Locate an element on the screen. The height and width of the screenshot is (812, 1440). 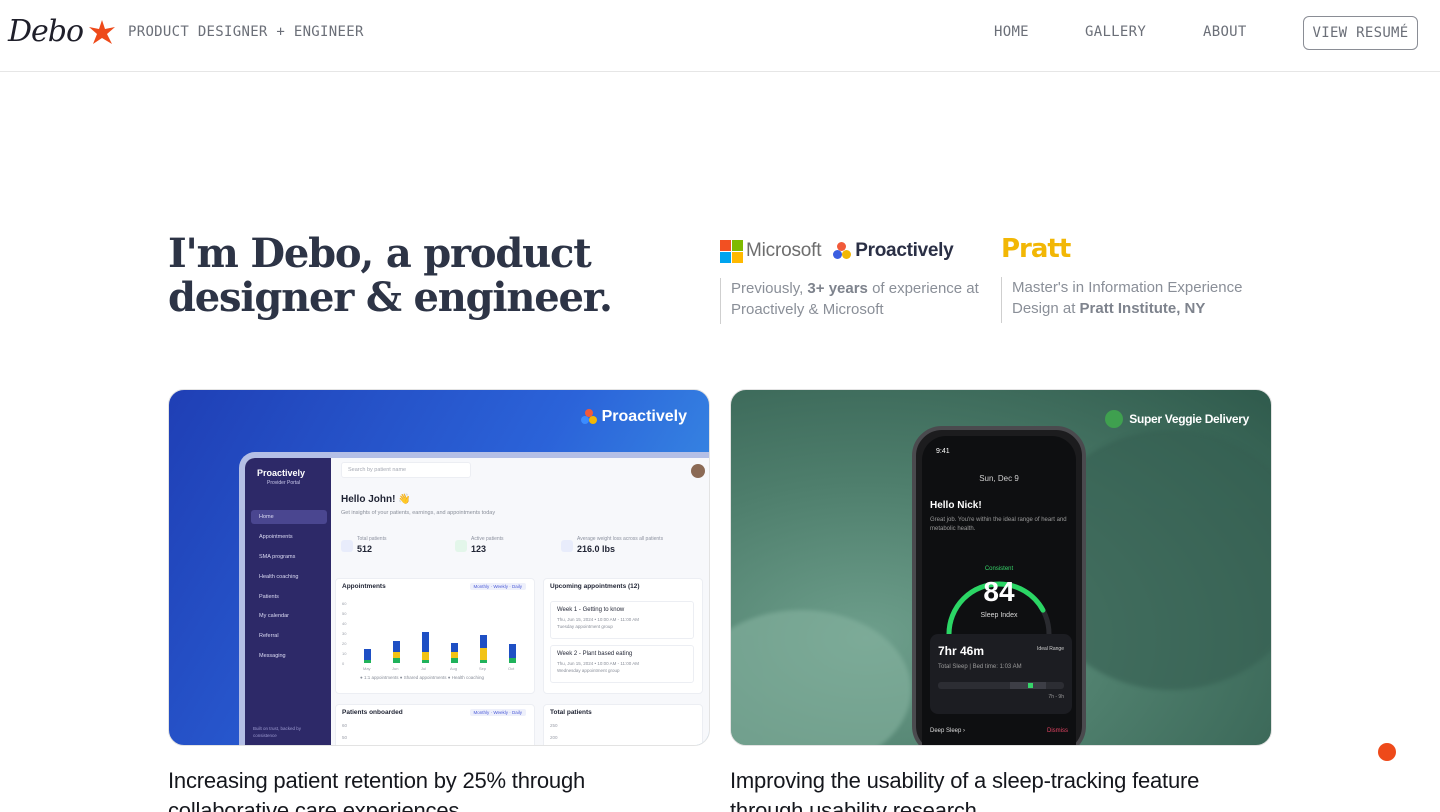
stat-active-patients: Active patients 123 is located at coordinates (479, 550).